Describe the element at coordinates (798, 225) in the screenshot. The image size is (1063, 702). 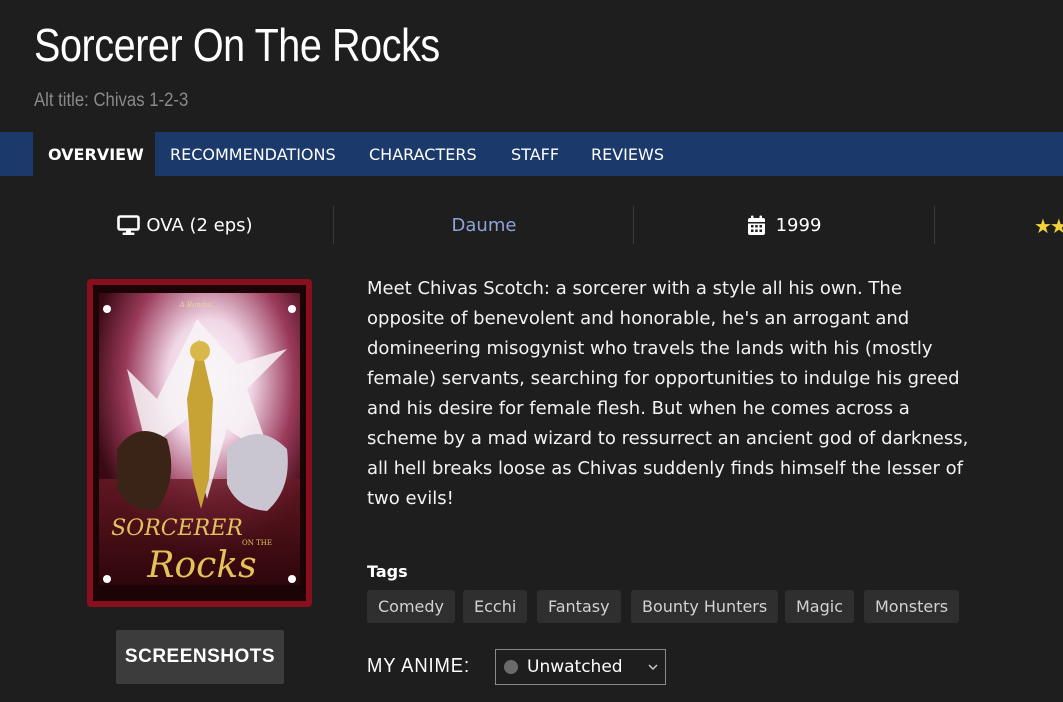
I see `year-label: 1999` at that location.